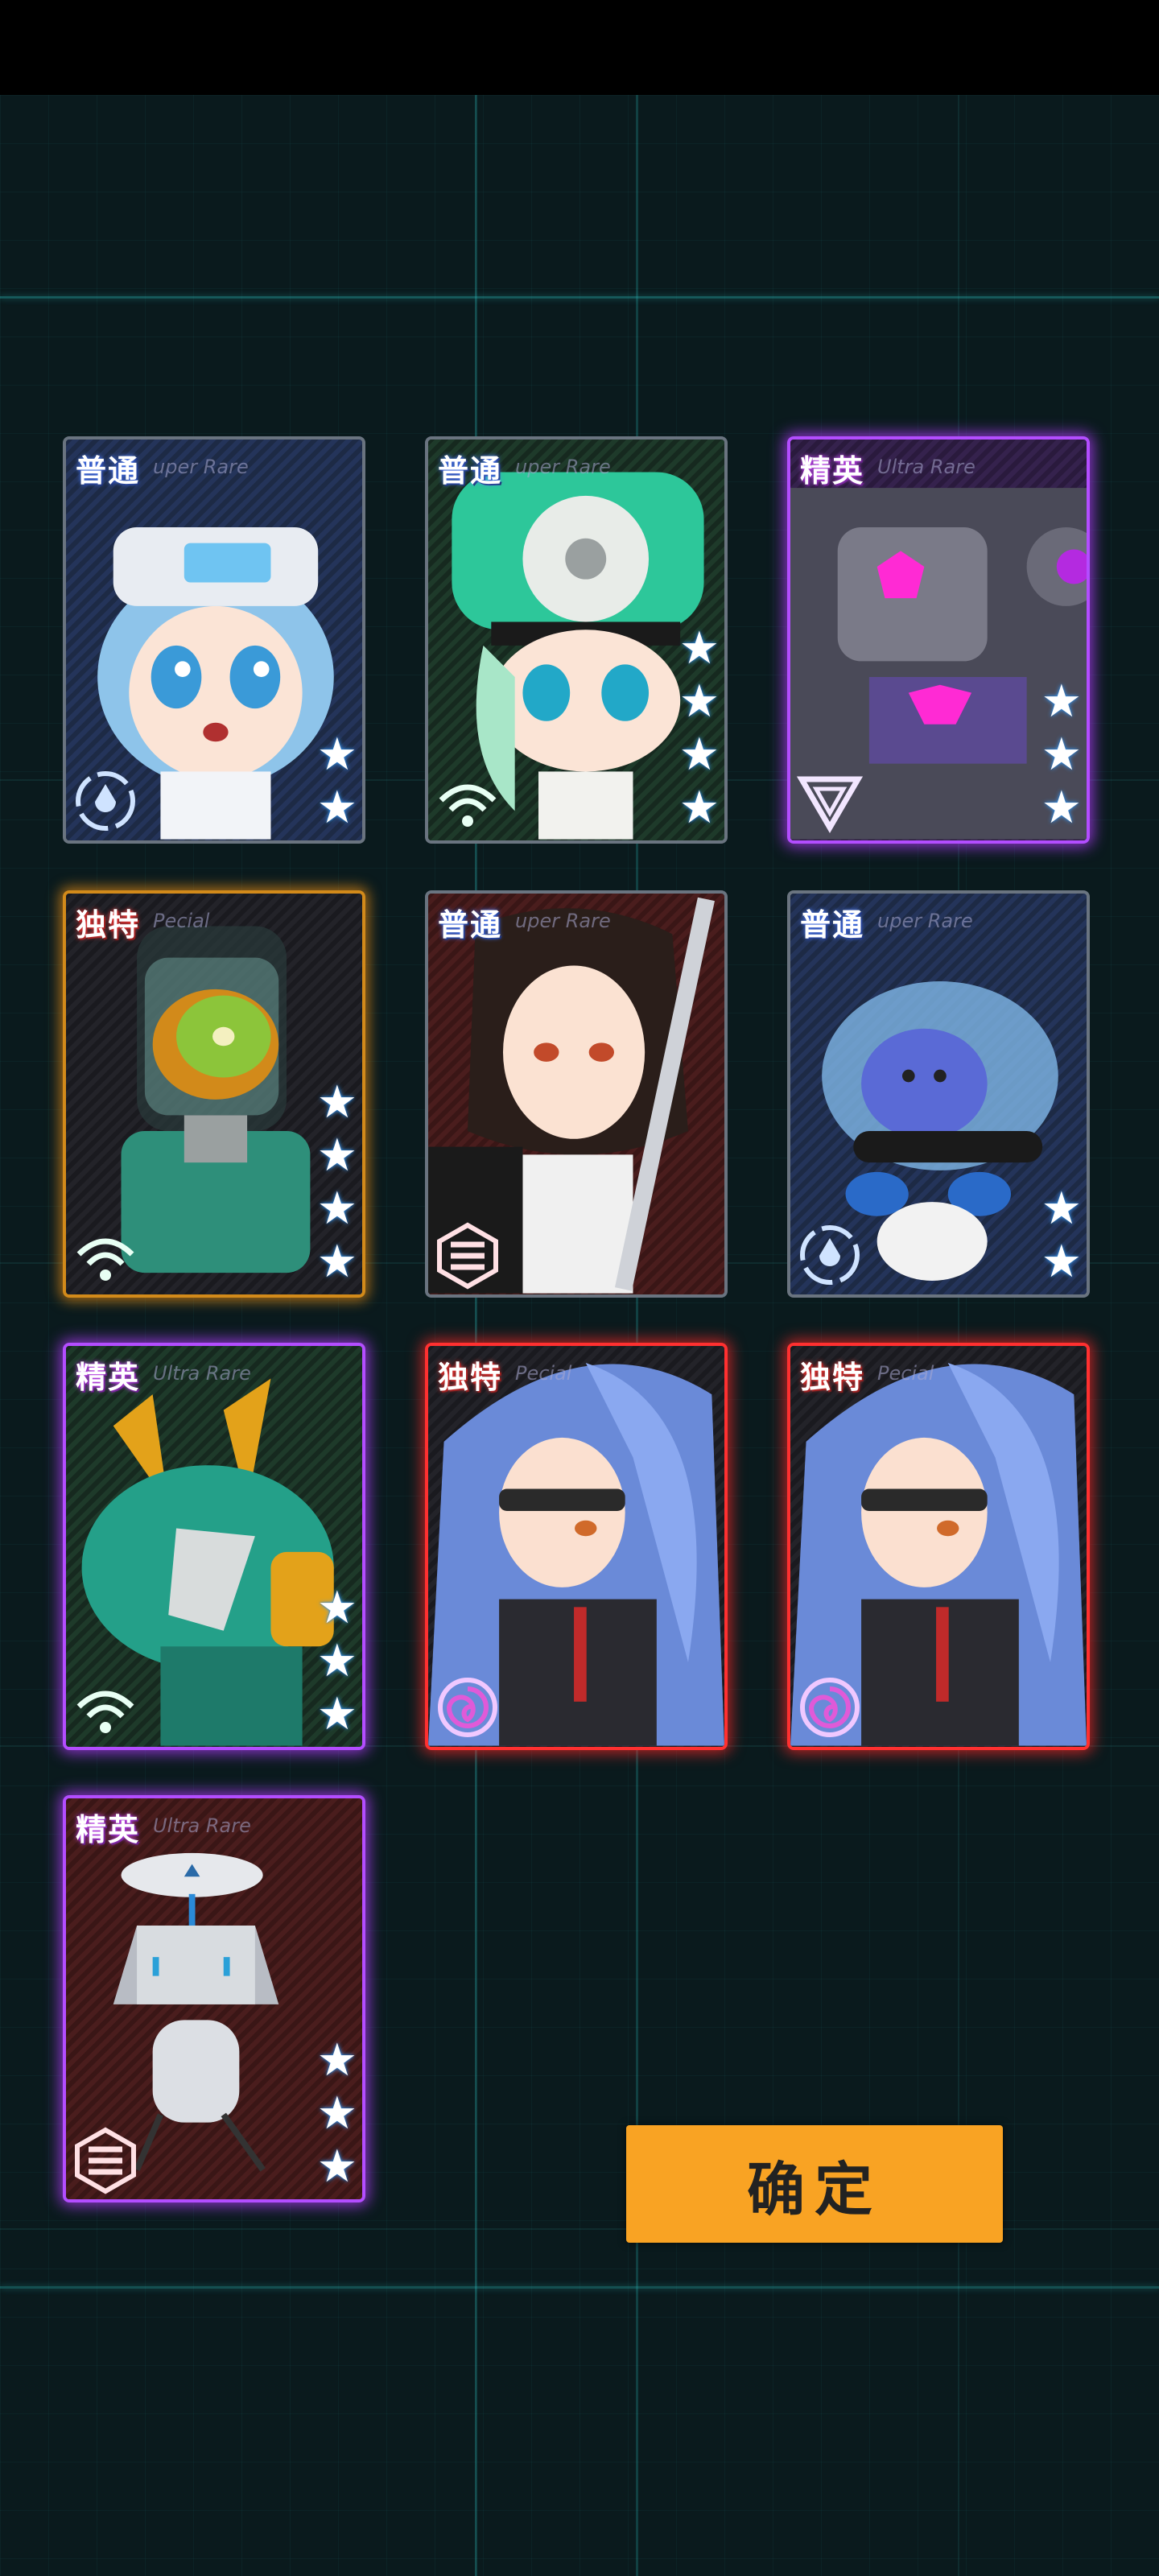 The image size is (1159, 2576). What do you see at coordinates (576, 1094) in the screenshot?
I see `card-5: 普通 uper Rare` at bounding box center [576, 1094].